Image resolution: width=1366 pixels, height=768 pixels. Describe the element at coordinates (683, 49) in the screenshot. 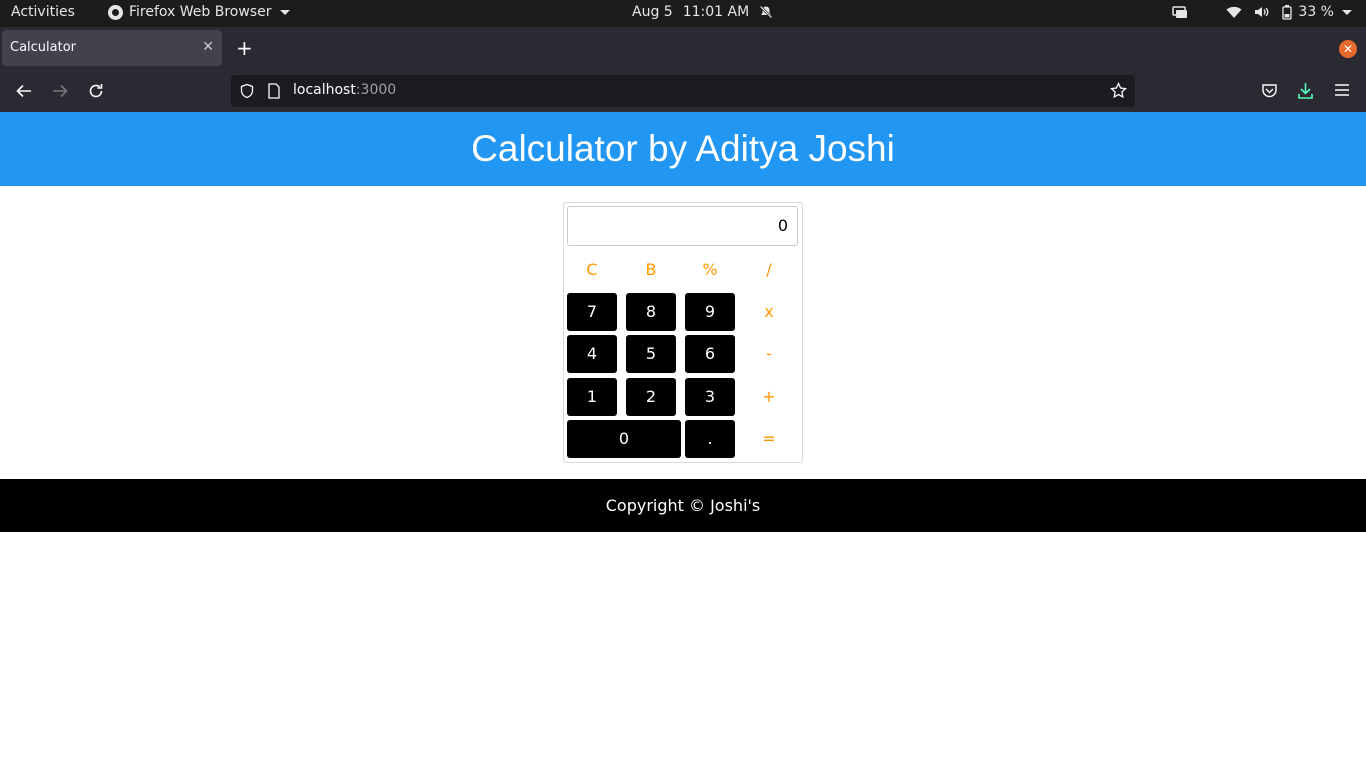

I see `tab-strip: Calculator ✕ + ✕` at that location.